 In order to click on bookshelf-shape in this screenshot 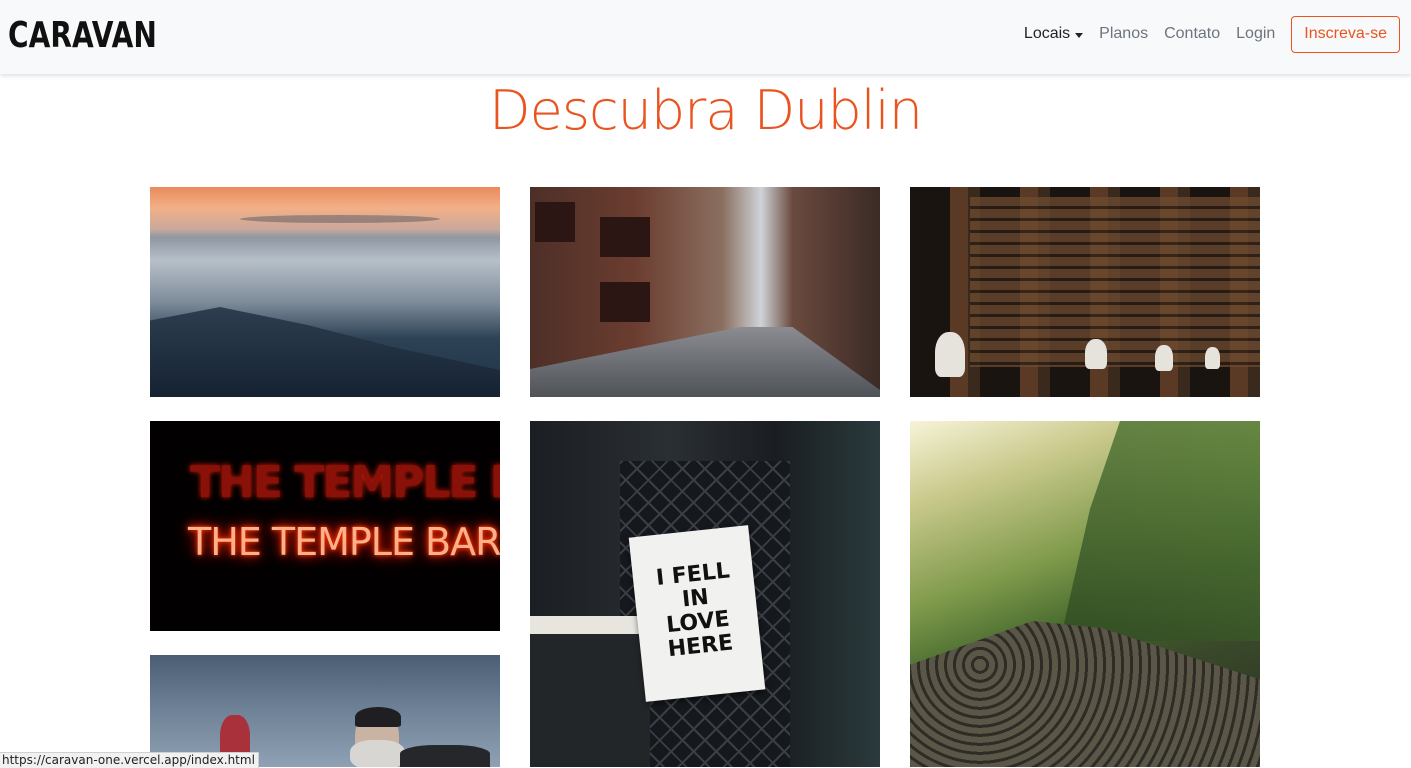, I will do `click(1115, 282)`.